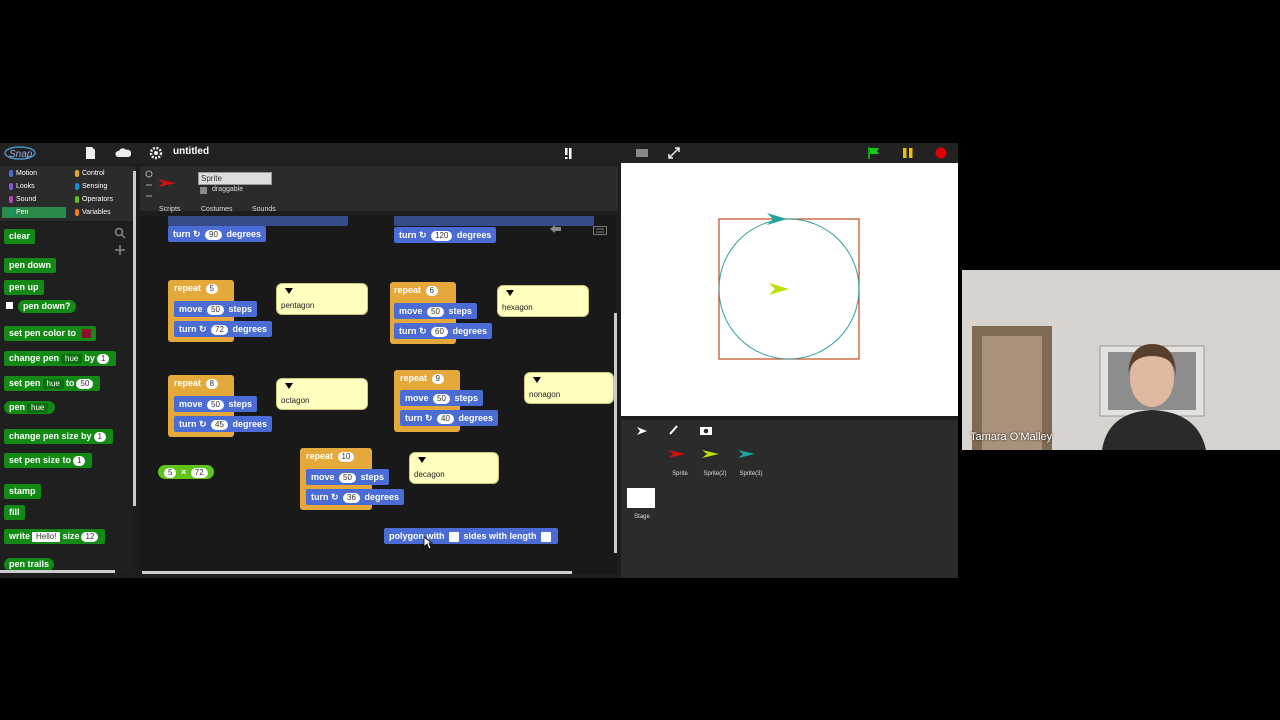 The height and width of the screenshot is (720, 1280). I want to click on palette-add-icon, so click(120, 252).